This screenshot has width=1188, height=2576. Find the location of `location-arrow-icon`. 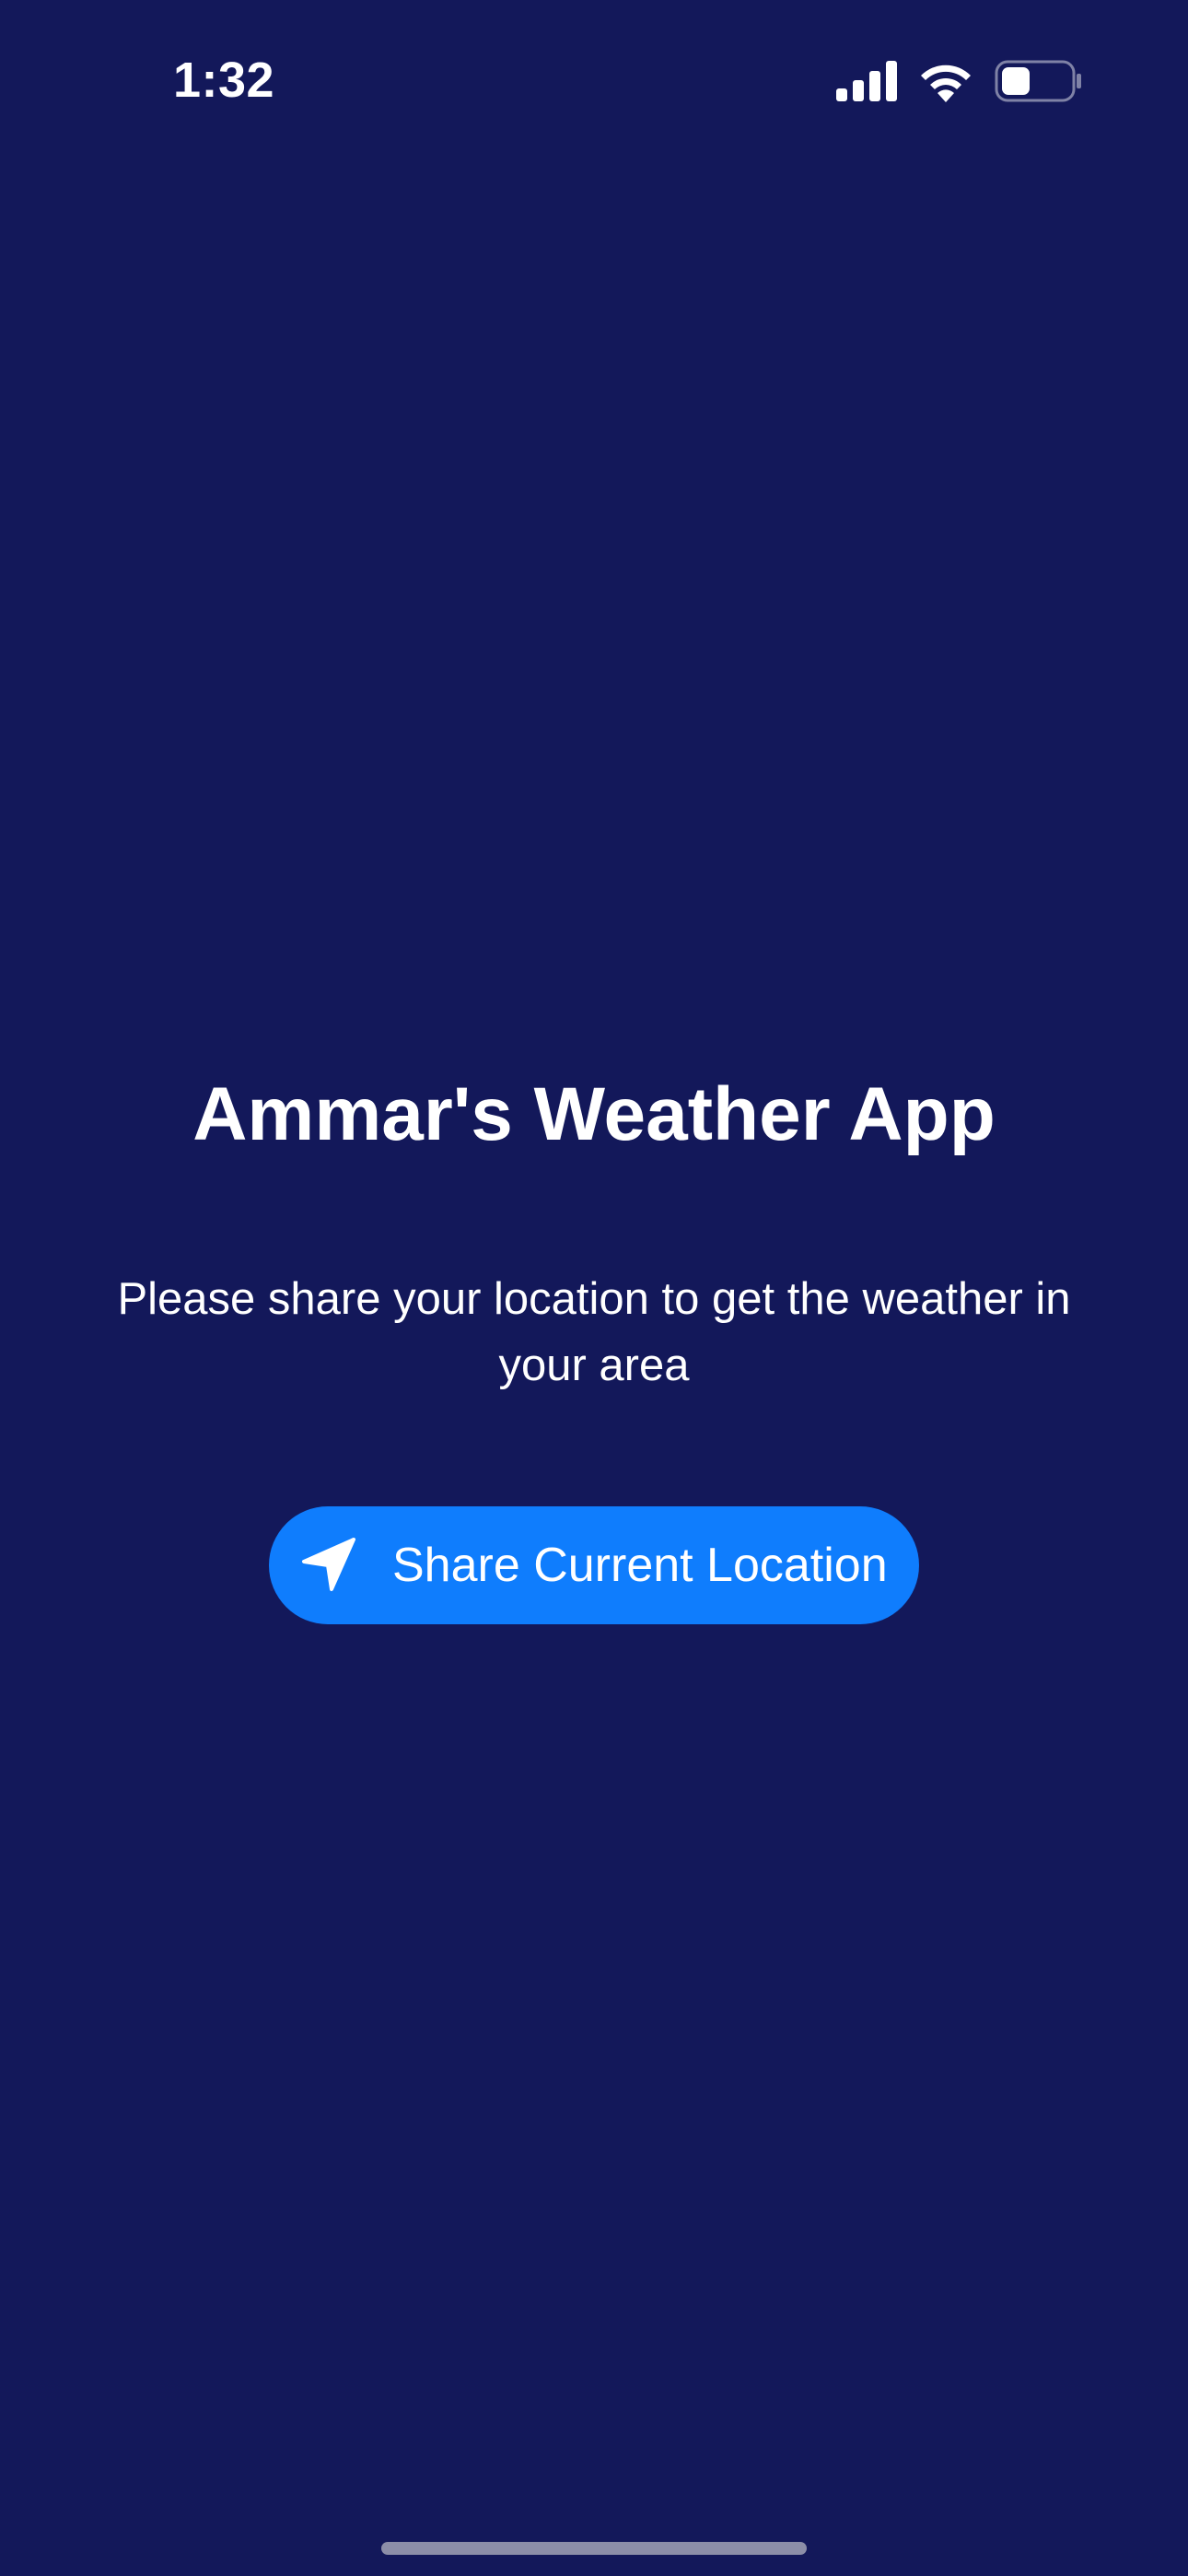

location-arrow-icon is located at coordinates (330, 1565).